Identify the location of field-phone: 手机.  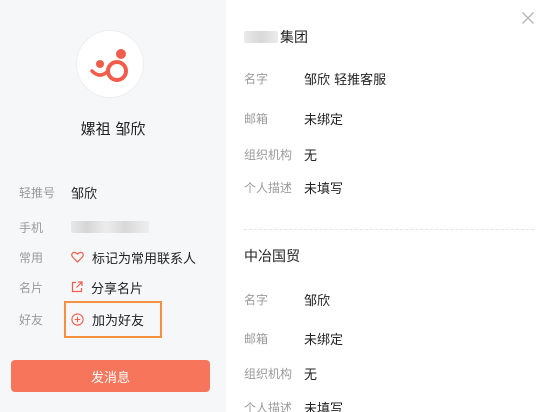
(84, 227).